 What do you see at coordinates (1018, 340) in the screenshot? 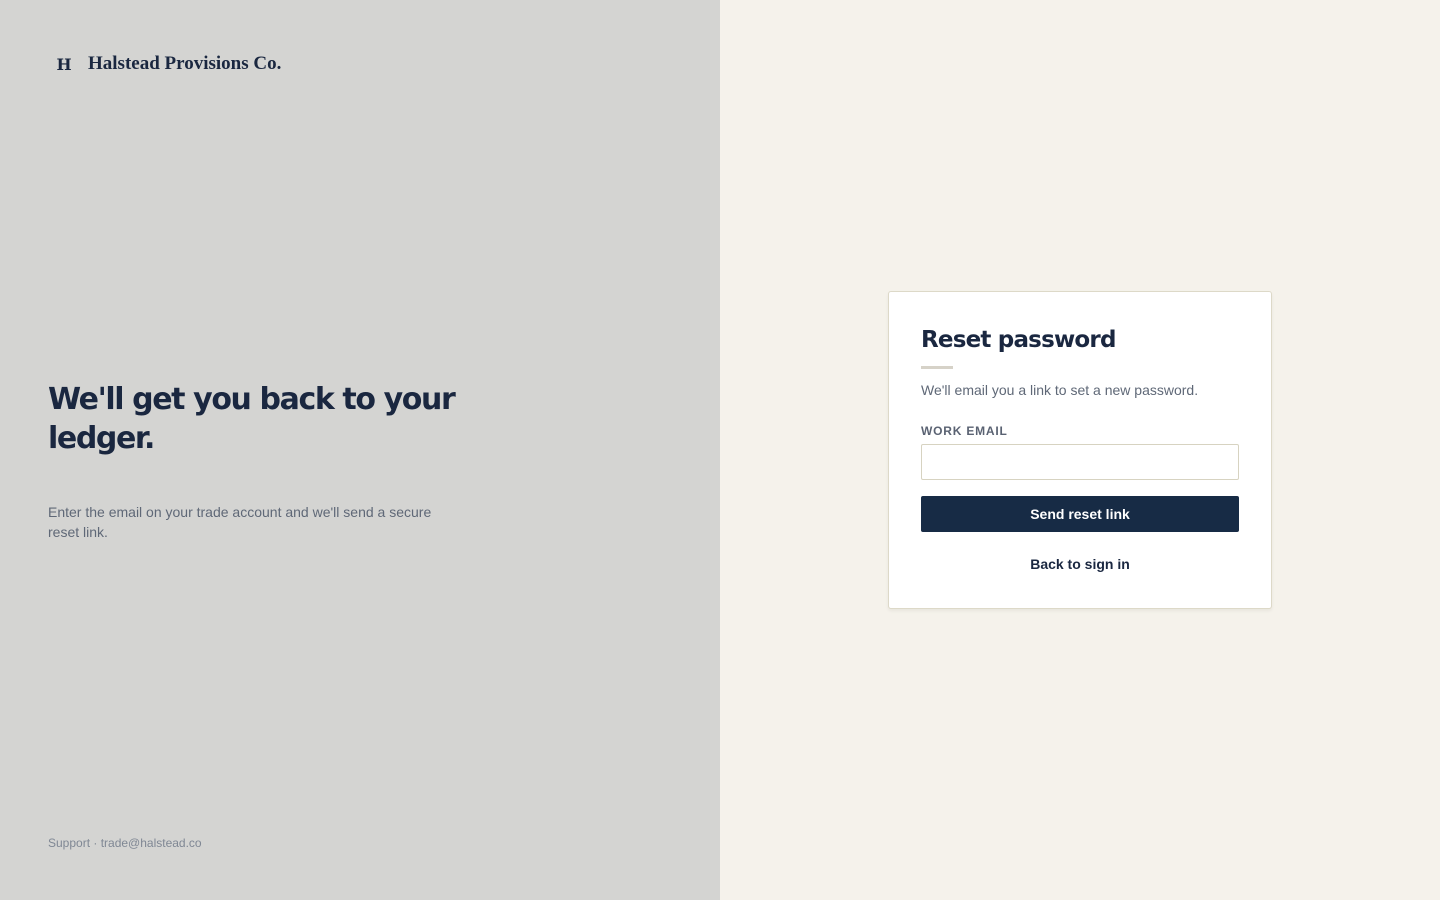
I see `card-title: Reset password` at bounding box center [1018, 340].